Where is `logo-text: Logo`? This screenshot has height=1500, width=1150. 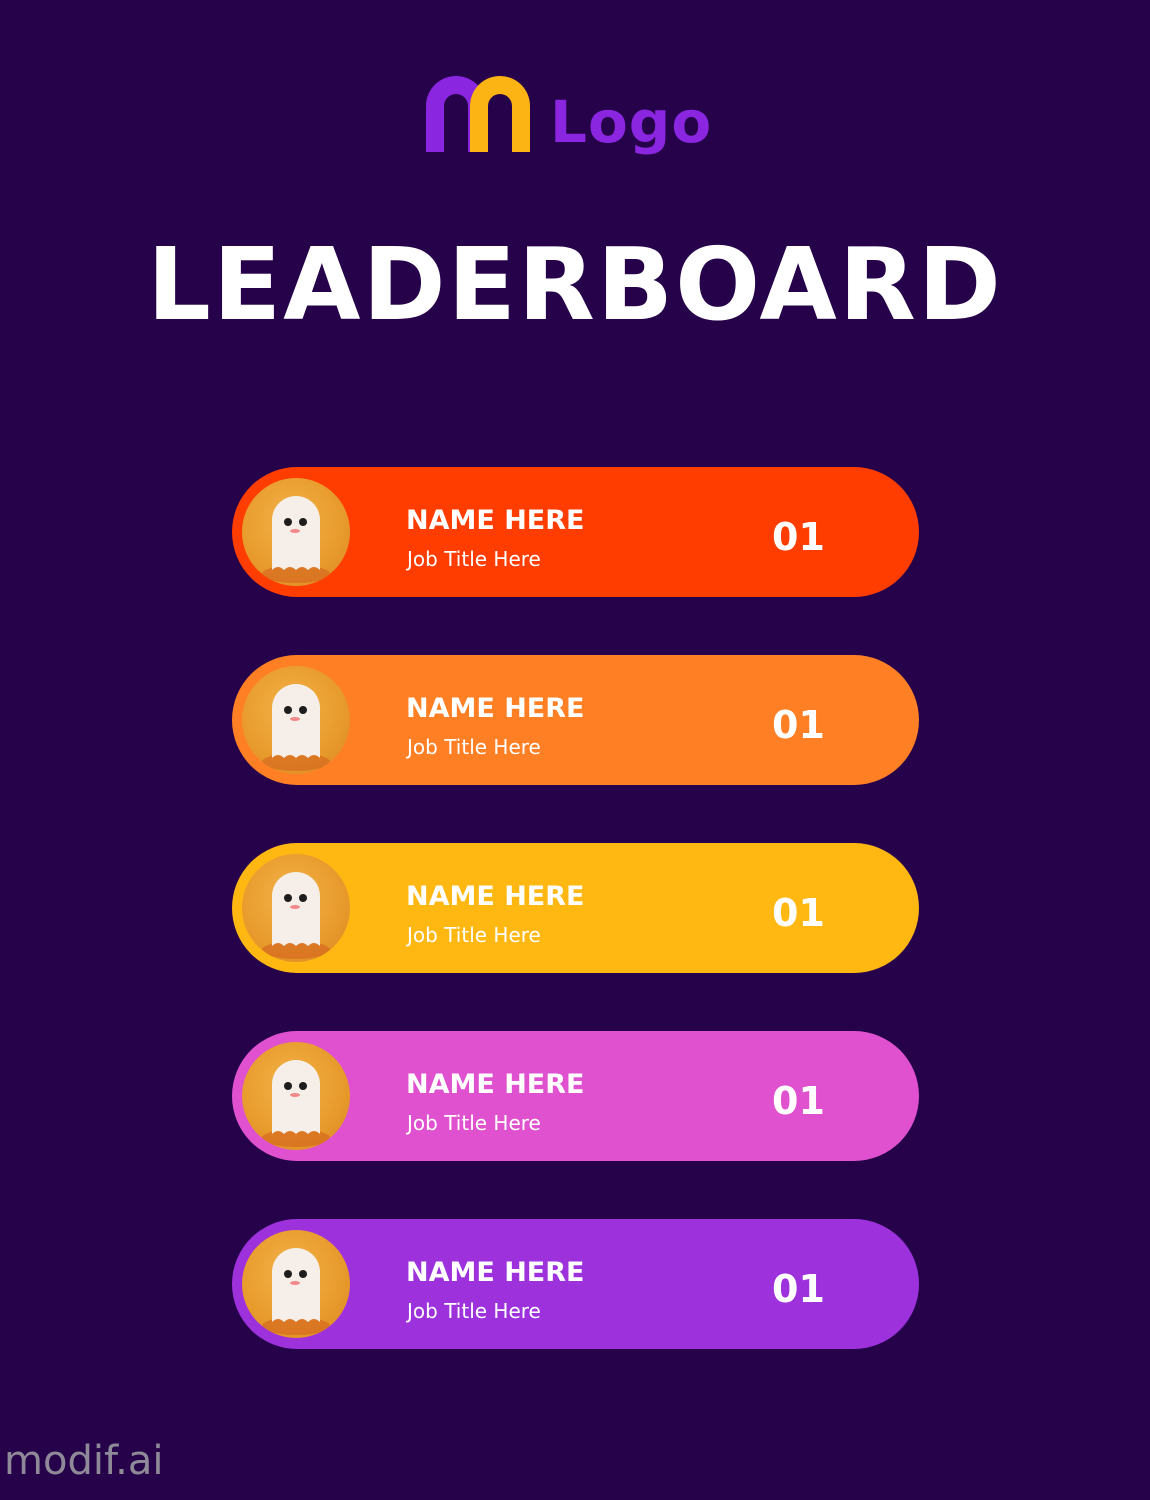 logo-text: Logo is located at coordinates (631, 122).